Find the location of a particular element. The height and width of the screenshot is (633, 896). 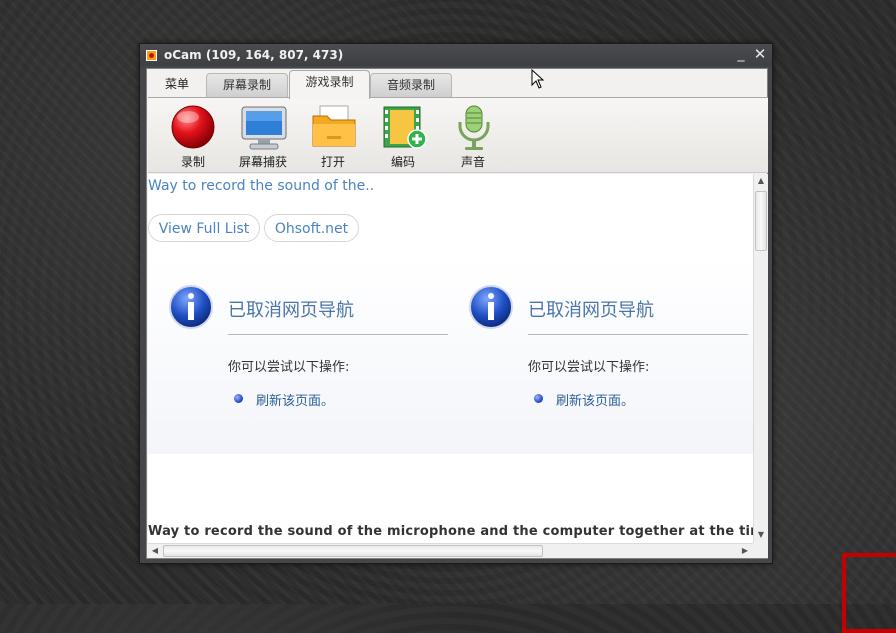

open-button: 打开 is located at coordinates (333, 136).